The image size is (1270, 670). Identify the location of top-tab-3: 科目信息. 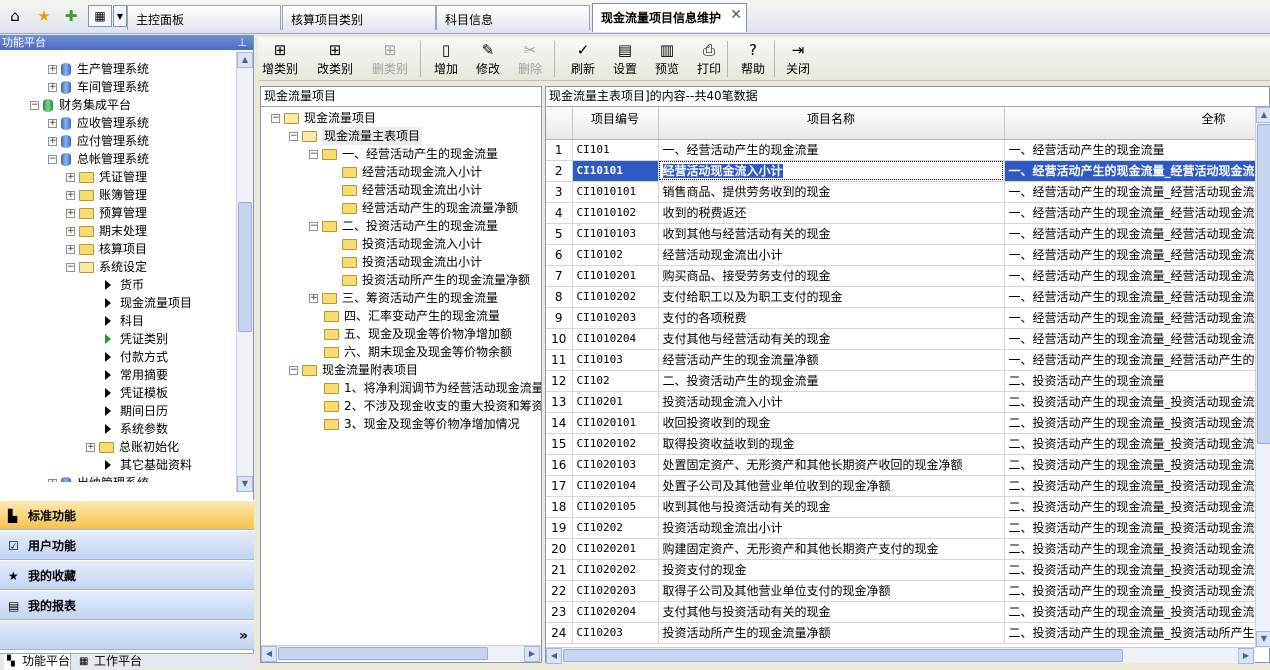
(513, 17).